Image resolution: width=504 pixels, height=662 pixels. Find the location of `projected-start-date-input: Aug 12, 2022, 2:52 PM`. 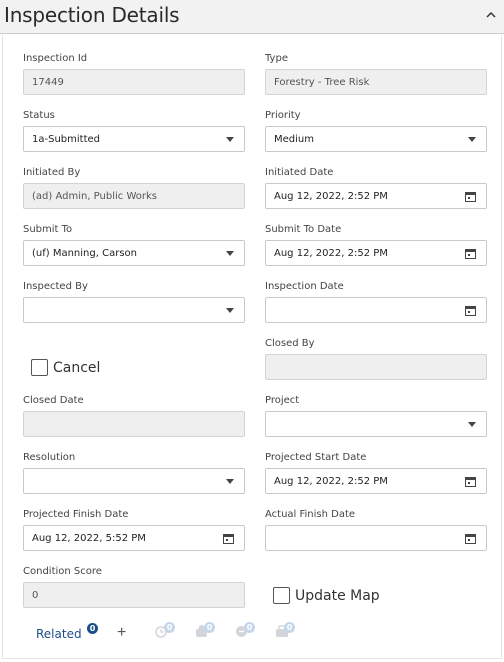

projected-start-date-input: Aug 12, 2022, 2:52 PM is located at coordinates (376, 481).